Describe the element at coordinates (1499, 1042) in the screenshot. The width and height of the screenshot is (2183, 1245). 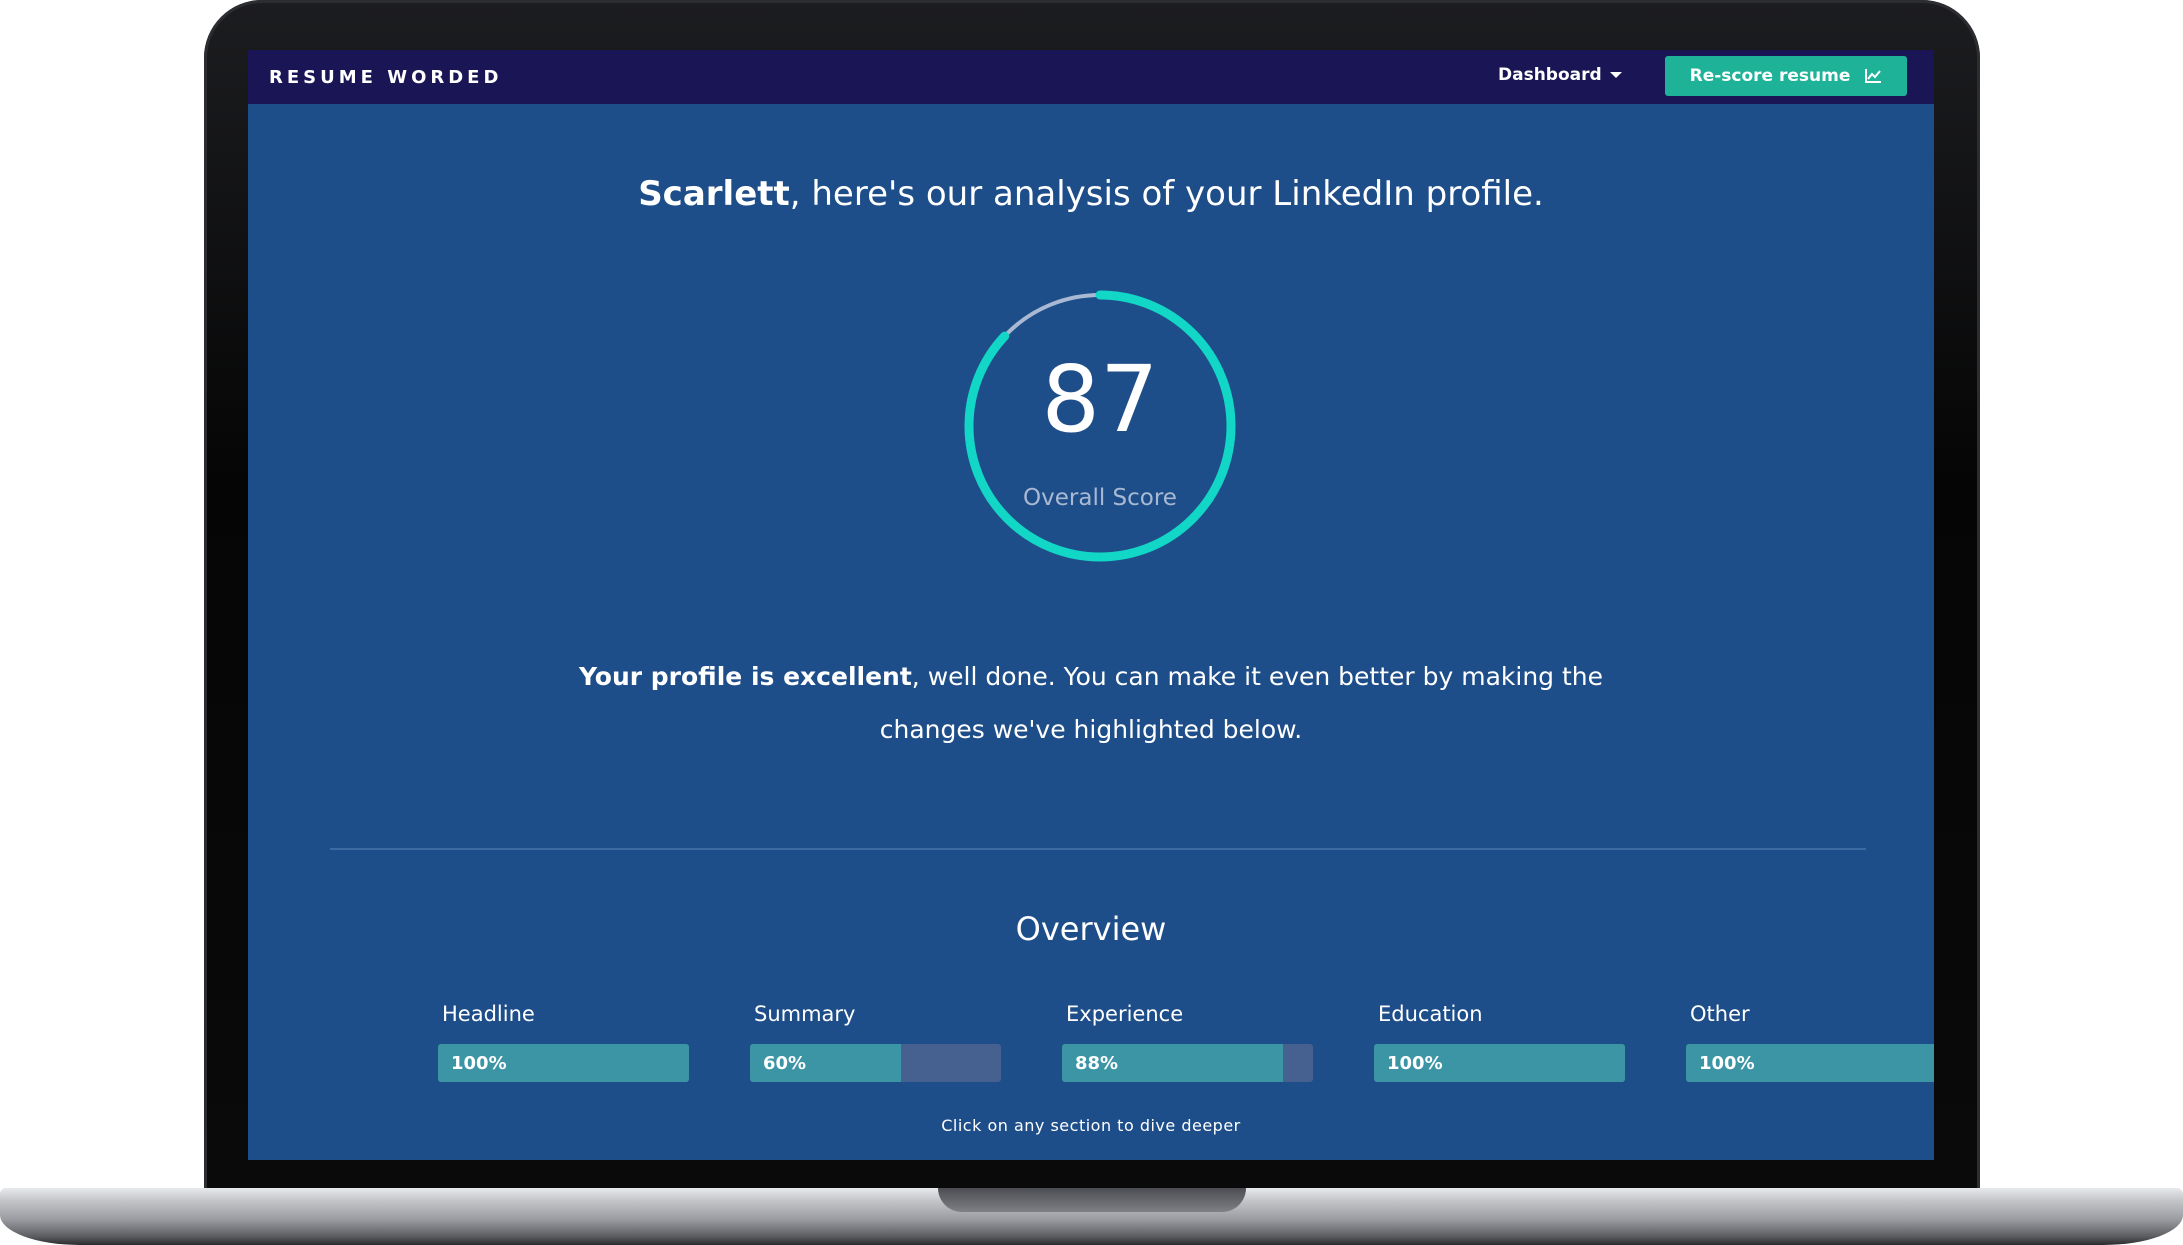
I see `section-education: Education 100%` at that location.